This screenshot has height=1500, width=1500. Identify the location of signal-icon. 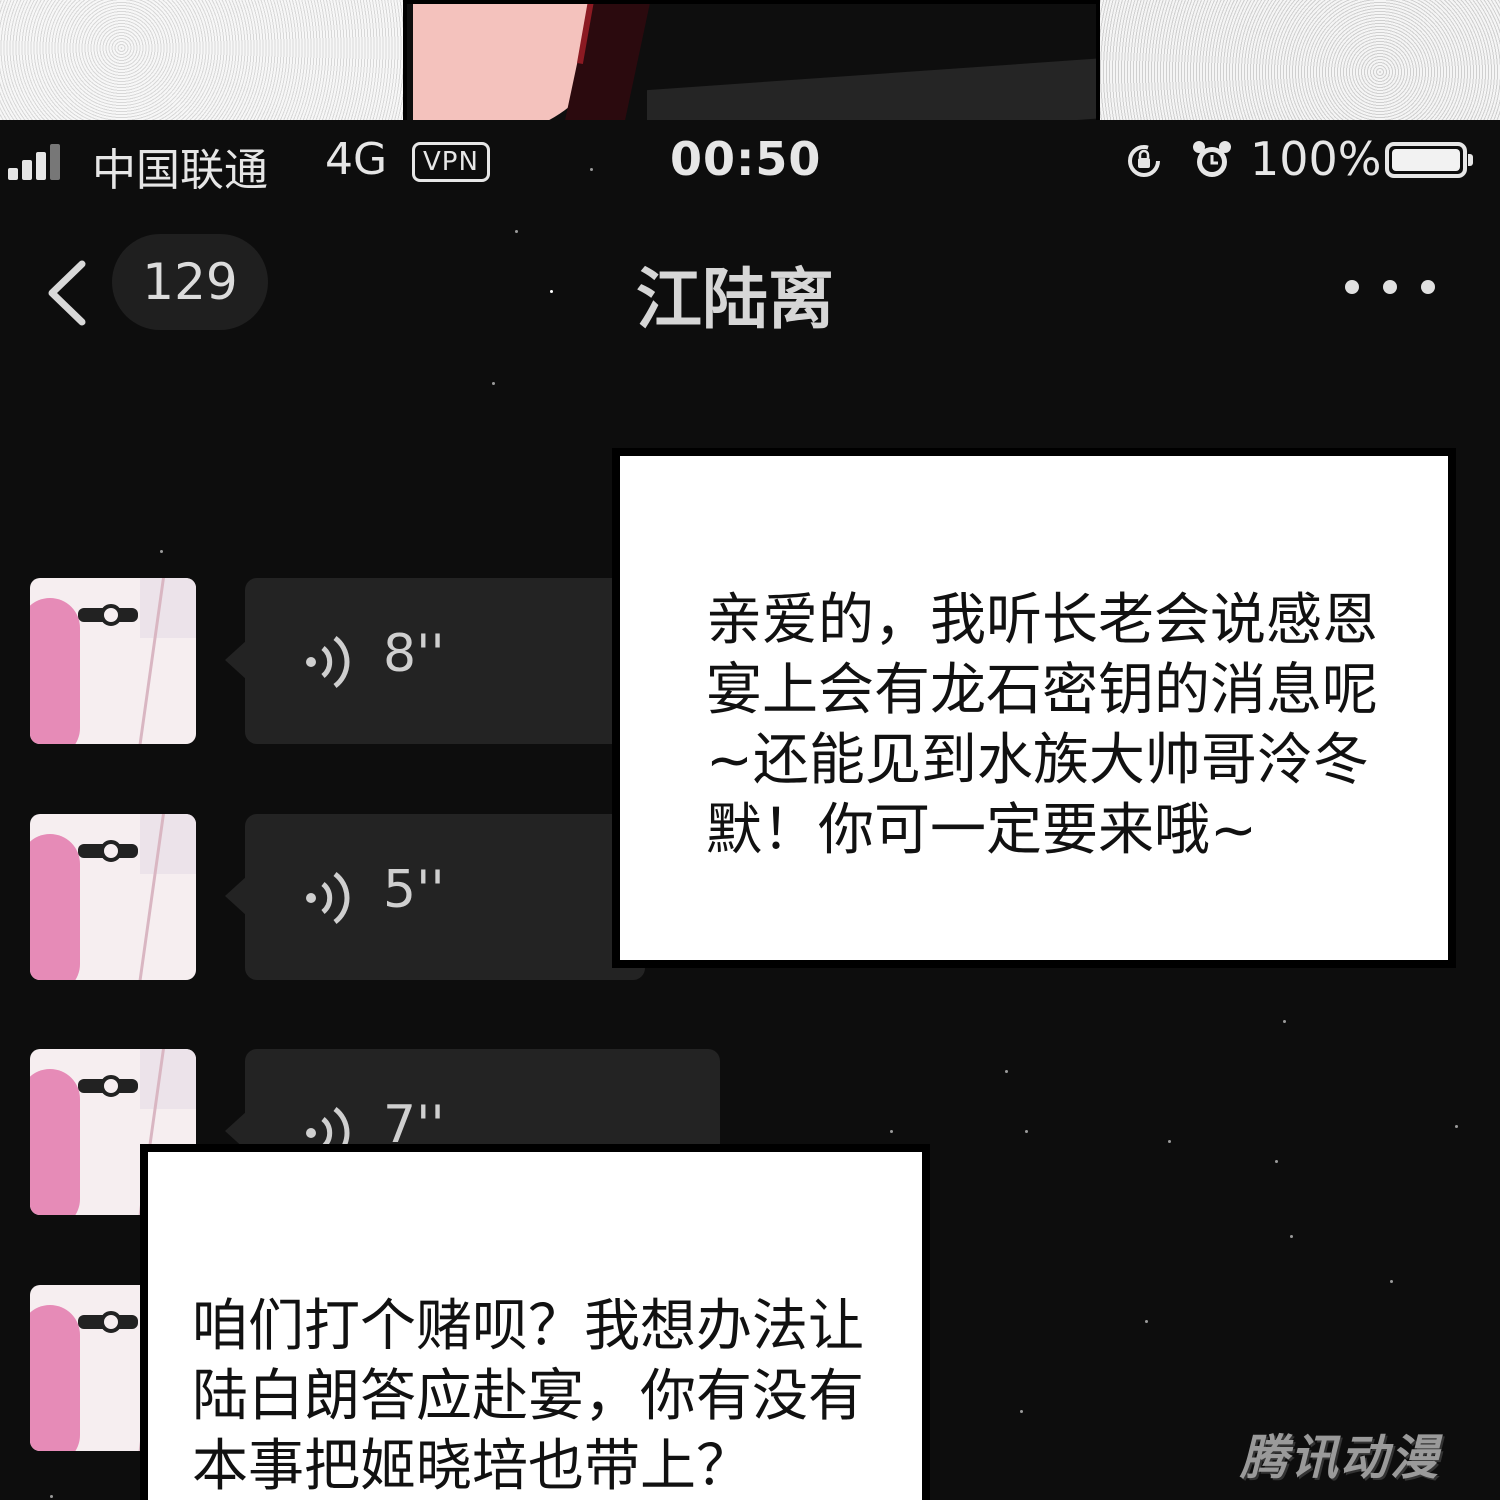
(40, 161).